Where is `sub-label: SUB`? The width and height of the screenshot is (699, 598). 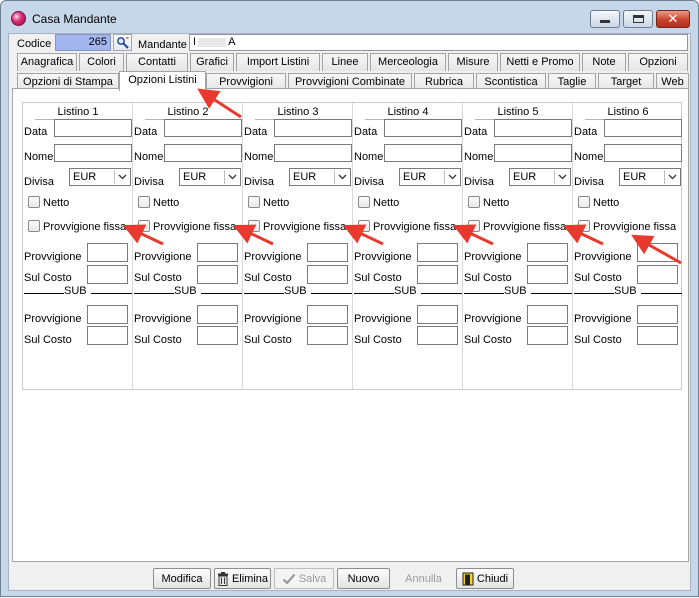
sub-label: SUB is located at coordinates (185, 291).